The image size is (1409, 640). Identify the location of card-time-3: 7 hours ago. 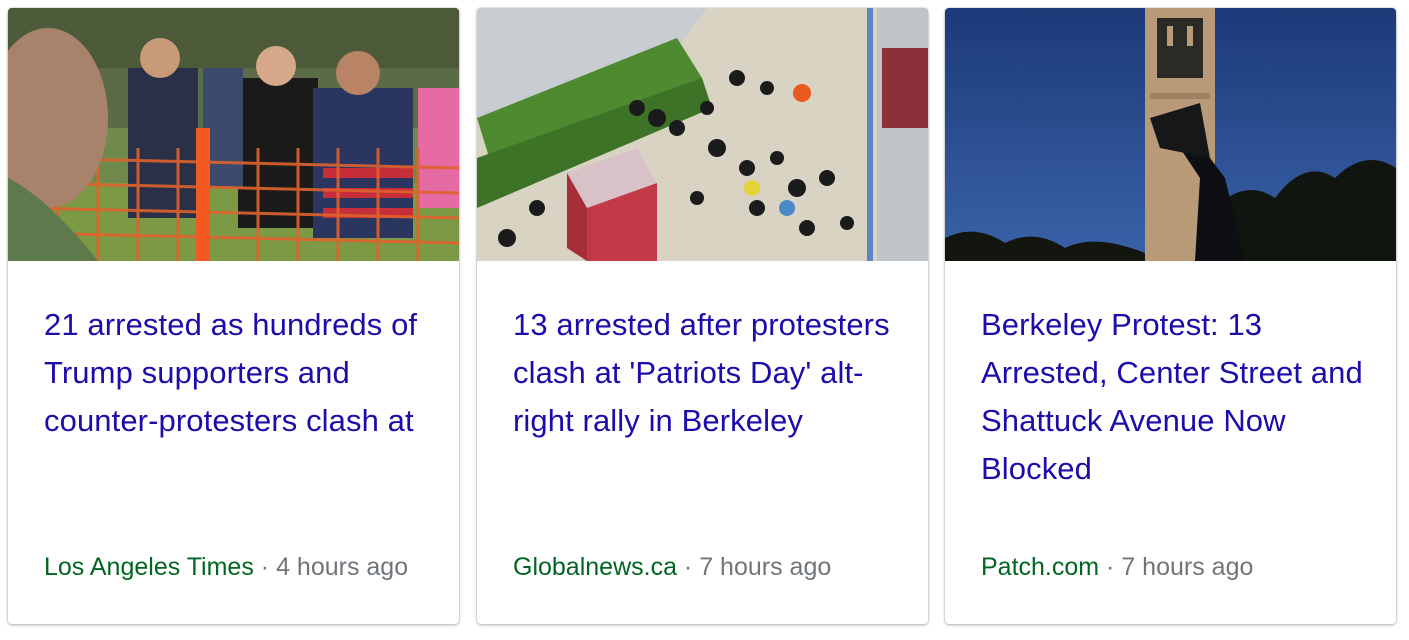
(1187, 567).